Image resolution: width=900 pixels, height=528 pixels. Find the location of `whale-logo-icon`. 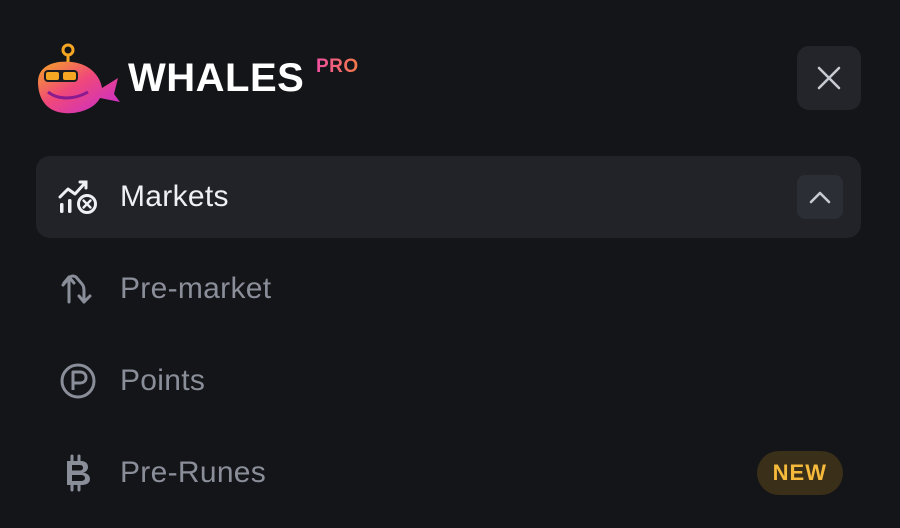

whale-logo-icon is located at coordinates (79, 78).